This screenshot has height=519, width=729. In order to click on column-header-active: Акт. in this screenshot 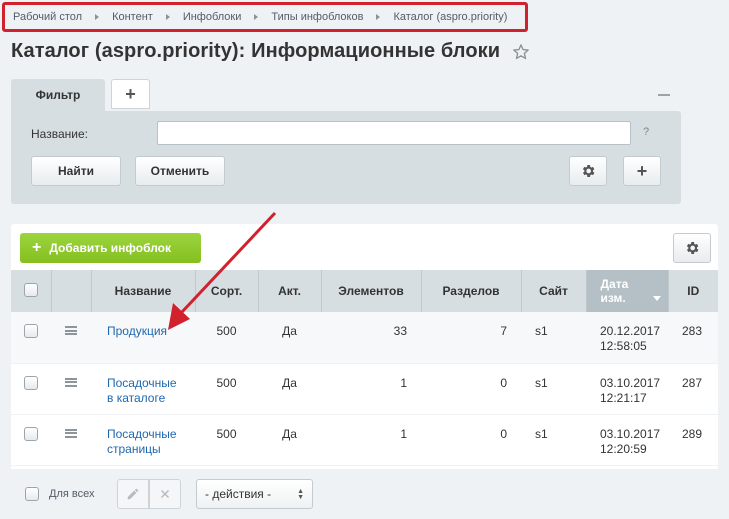, I will do `click(290, 291)`.